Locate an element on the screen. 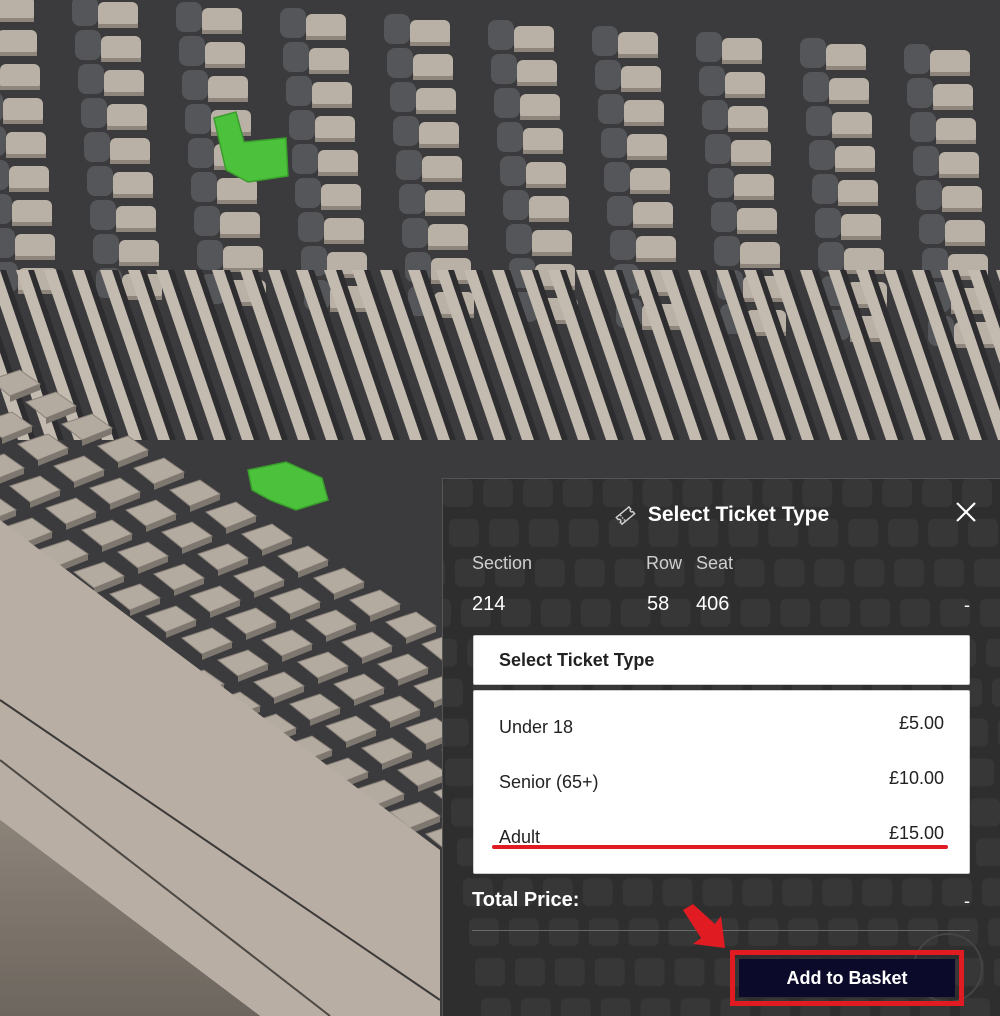 This screenshot has height=1016, width=1000. option-price: £10.00 is located at coordinates (916, 778).